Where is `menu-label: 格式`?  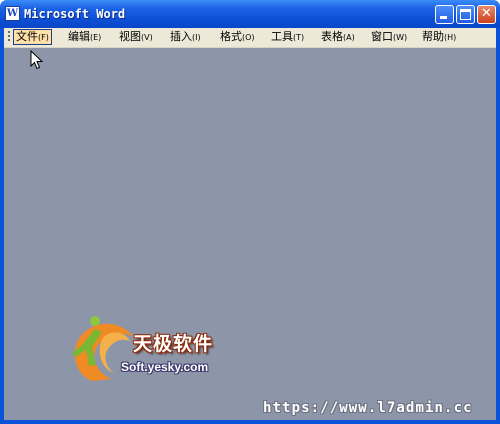
menu-label: 格式 is located at coordinates (231, 36).